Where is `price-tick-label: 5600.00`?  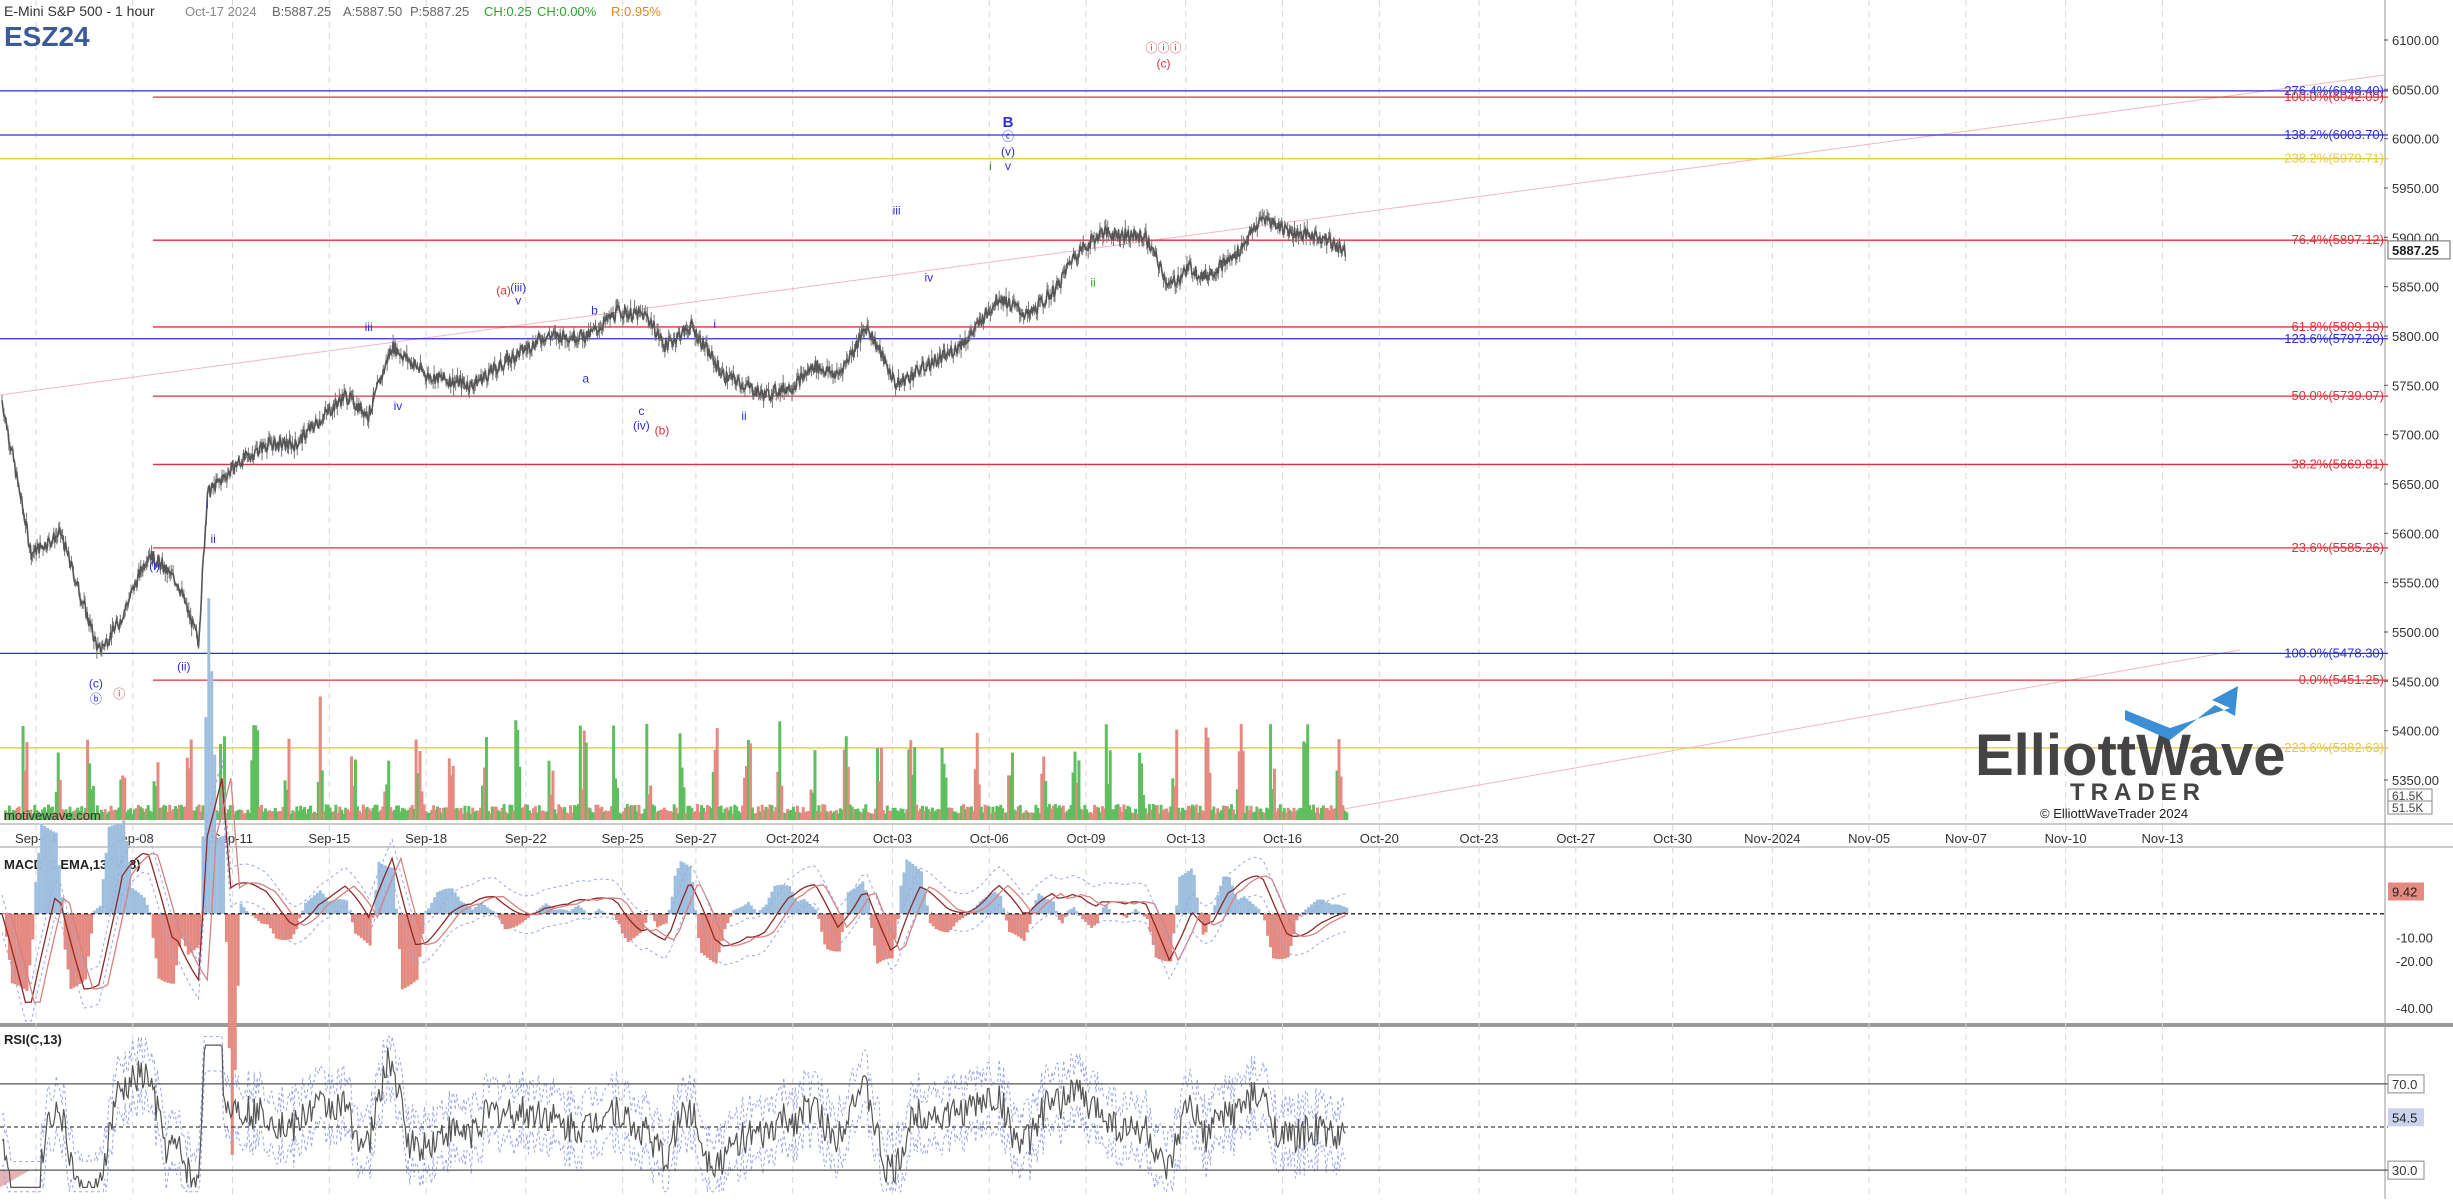 price-tick-label: 5600.00 is located at coordinates (2415, 533).